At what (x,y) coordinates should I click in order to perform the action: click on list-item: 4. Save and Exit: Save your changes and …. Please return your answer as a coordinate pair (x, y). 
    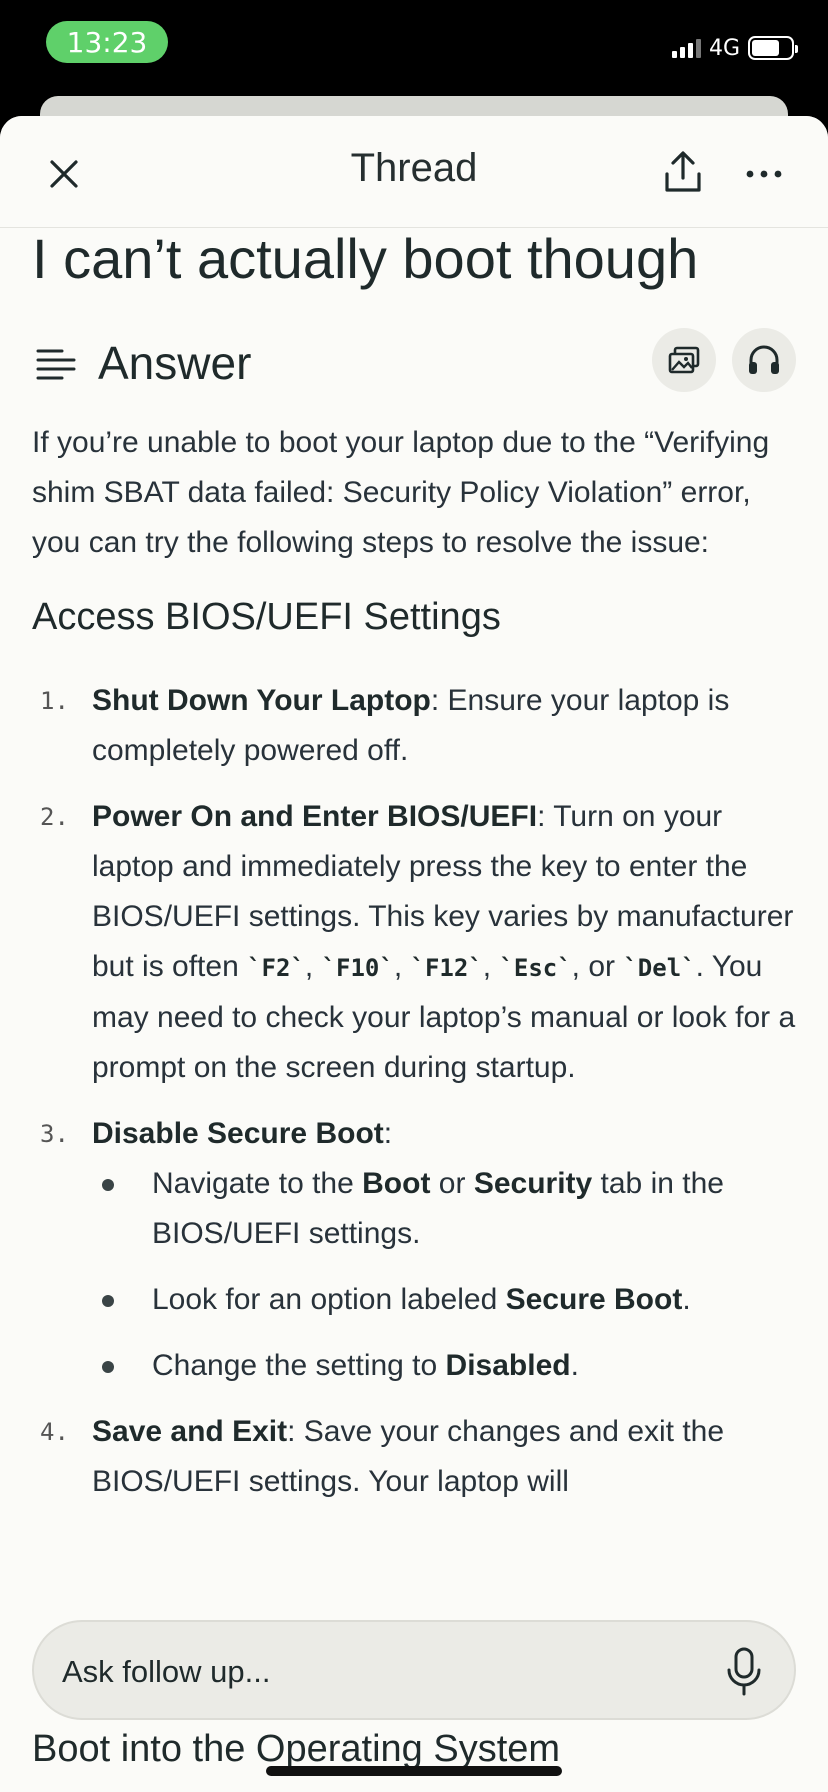
    Looking at the image, I should click on (417, 1457).